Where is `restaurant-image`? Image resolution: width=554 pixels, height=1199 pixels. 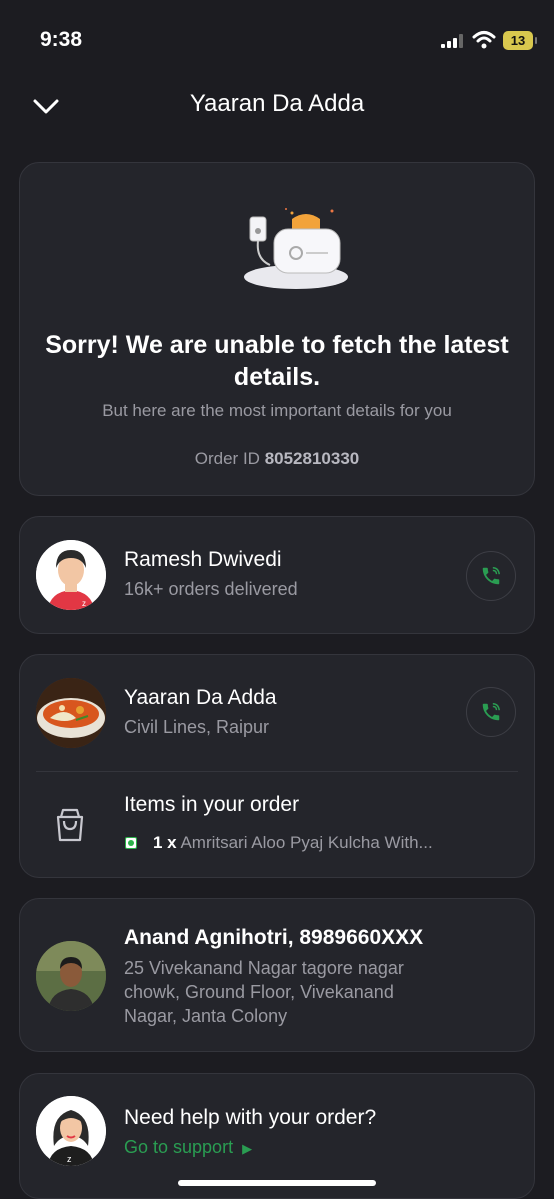
restaurant-image is located at coordinates (71, 713).